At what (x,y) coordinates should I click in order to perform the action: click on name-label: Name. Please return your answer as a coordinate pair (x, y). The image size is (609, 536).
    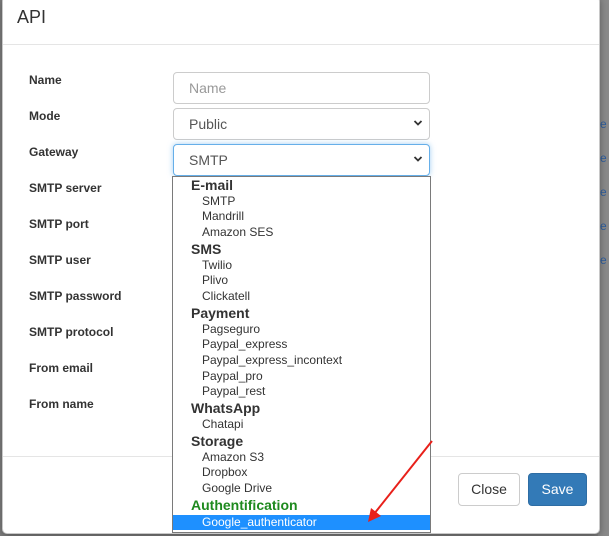
    Looking at the image, I should click on (45, 80).